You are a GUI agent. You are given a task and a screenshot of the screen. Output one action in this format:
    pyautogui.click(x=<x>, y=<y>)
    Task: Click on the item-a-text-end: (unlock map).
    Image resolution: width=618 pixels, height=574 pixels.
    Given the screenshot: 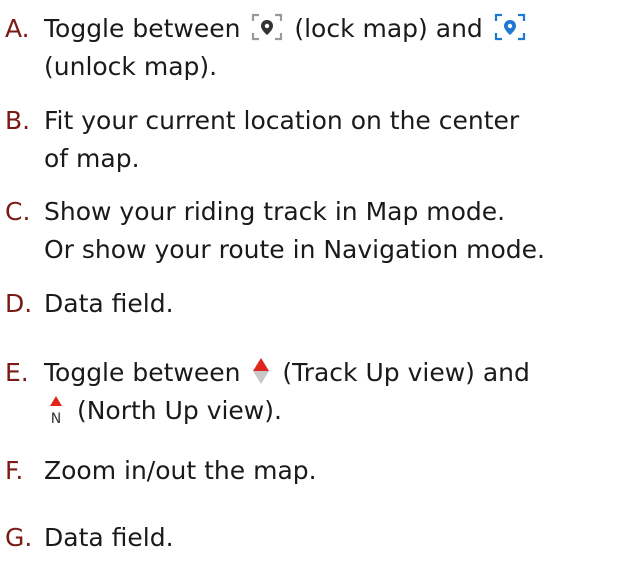 What is the action you would take?
    pyautogui.click(x=131, y=66)
    